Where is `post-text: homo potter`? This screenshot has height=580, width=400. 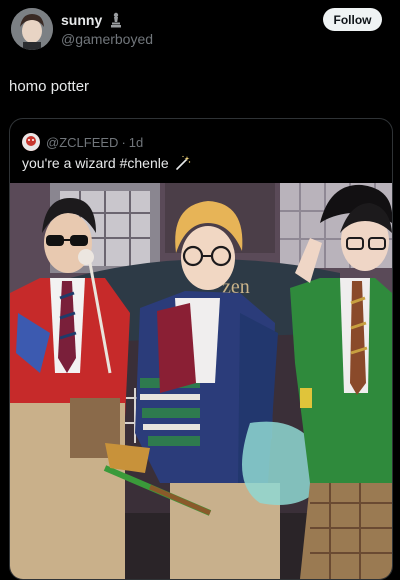 post-text: homo potter is located at coordinates (49, 86).